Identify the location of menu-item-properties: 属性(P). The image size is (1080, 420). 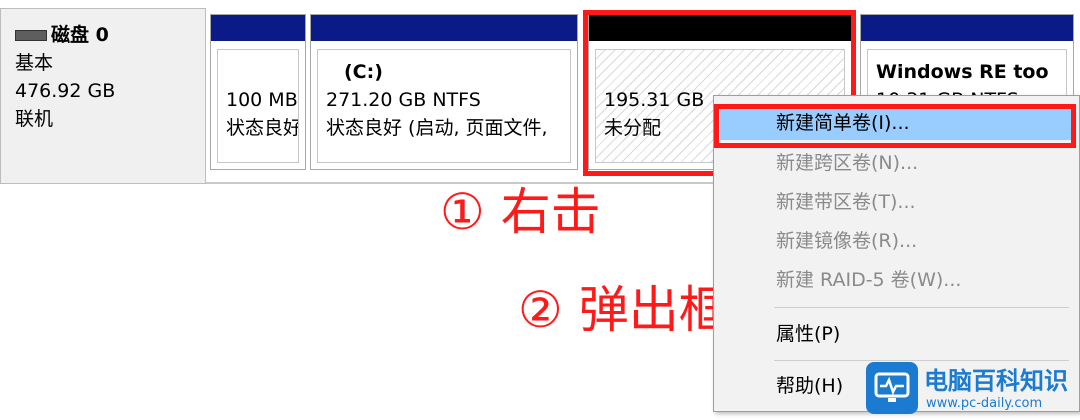
(896, 334).